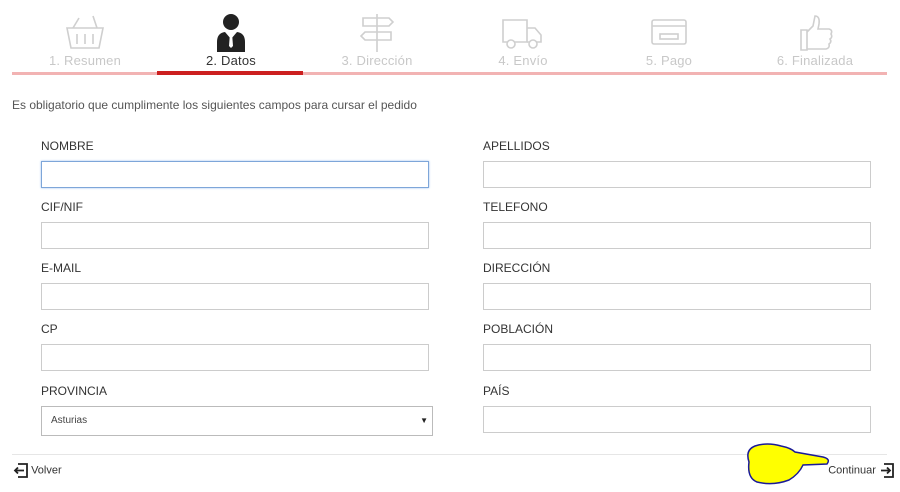 Image resolution: width=900 pixels, height=492 pixels. I want to click on truck-icon, so click(522, 34).